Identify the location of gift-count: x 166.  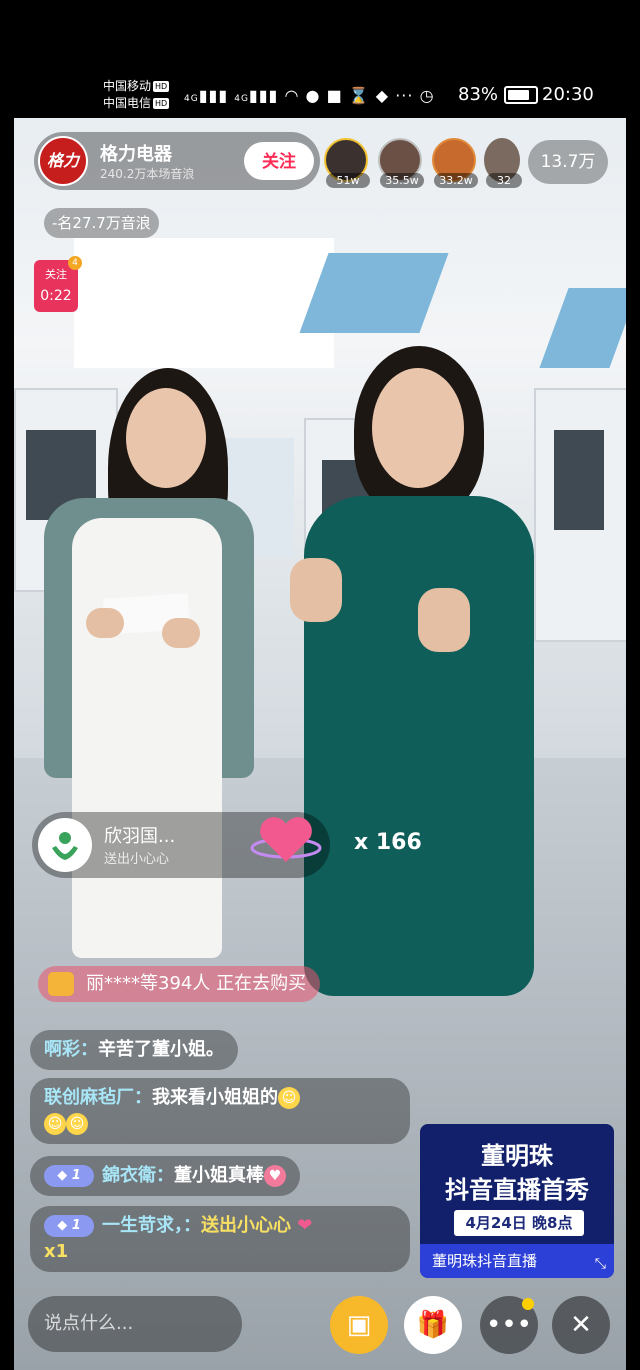
(388, 842).